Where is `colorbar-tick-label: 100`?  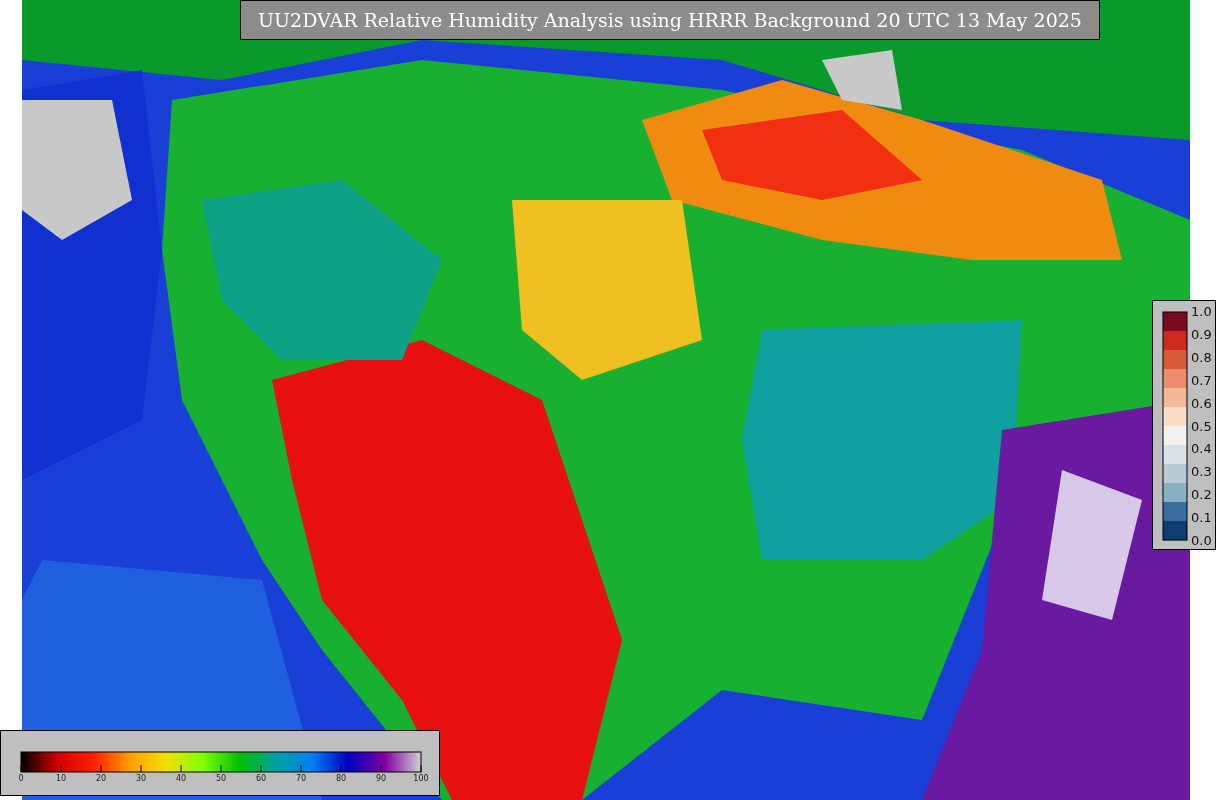
colorbar-tick-label: 100 is located at coordinates (421, 779).